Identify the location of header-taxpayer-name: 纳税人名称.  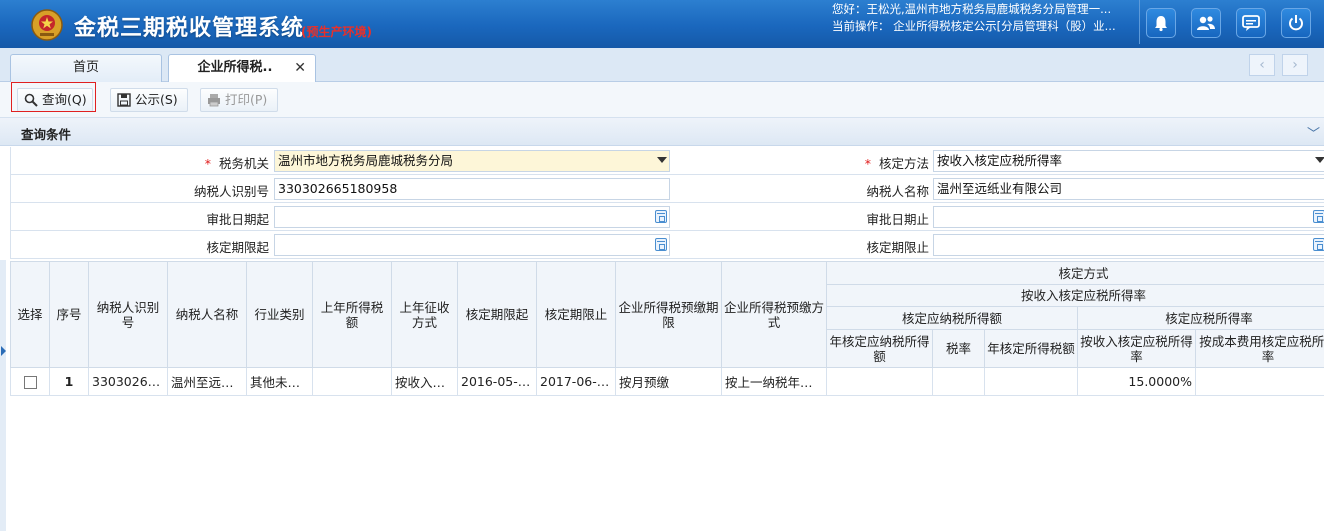
(207, 314).